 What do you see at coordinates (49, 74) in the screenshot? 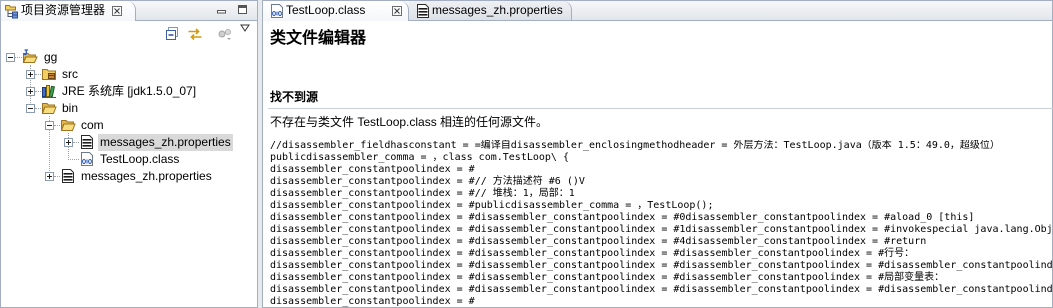
I see `source-folder-icon` at bounding box center [49, 74].